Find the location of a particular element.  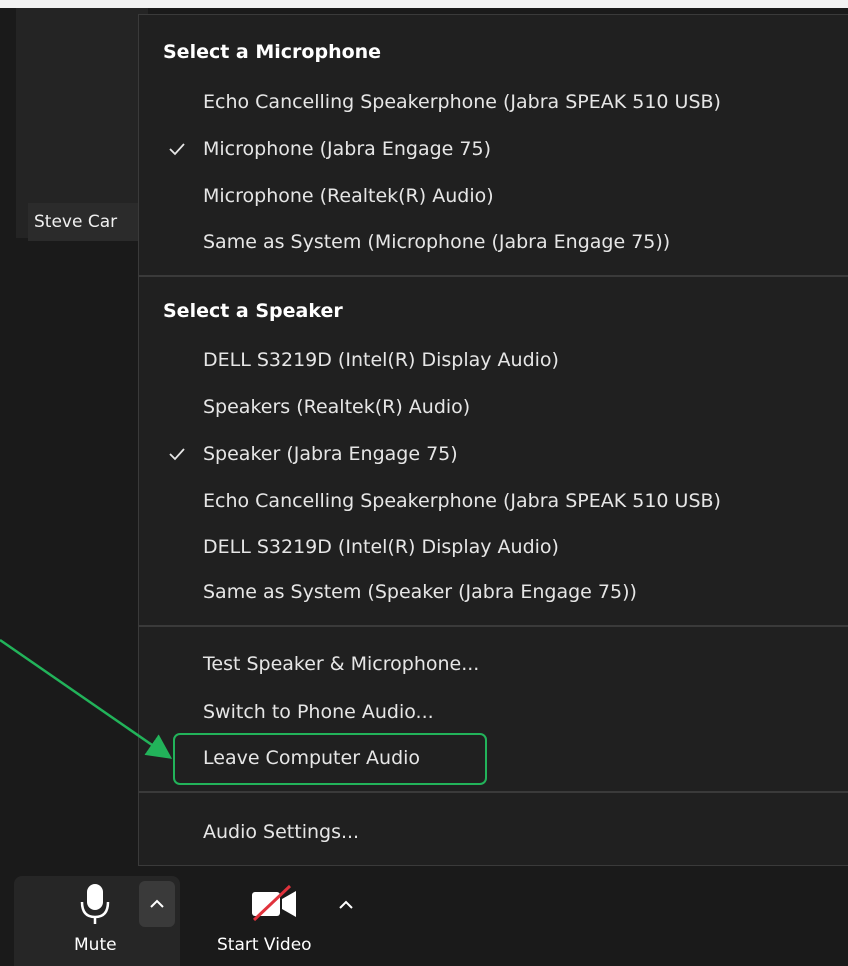

audio-options-caret-button is located at coordinates (157, 904).